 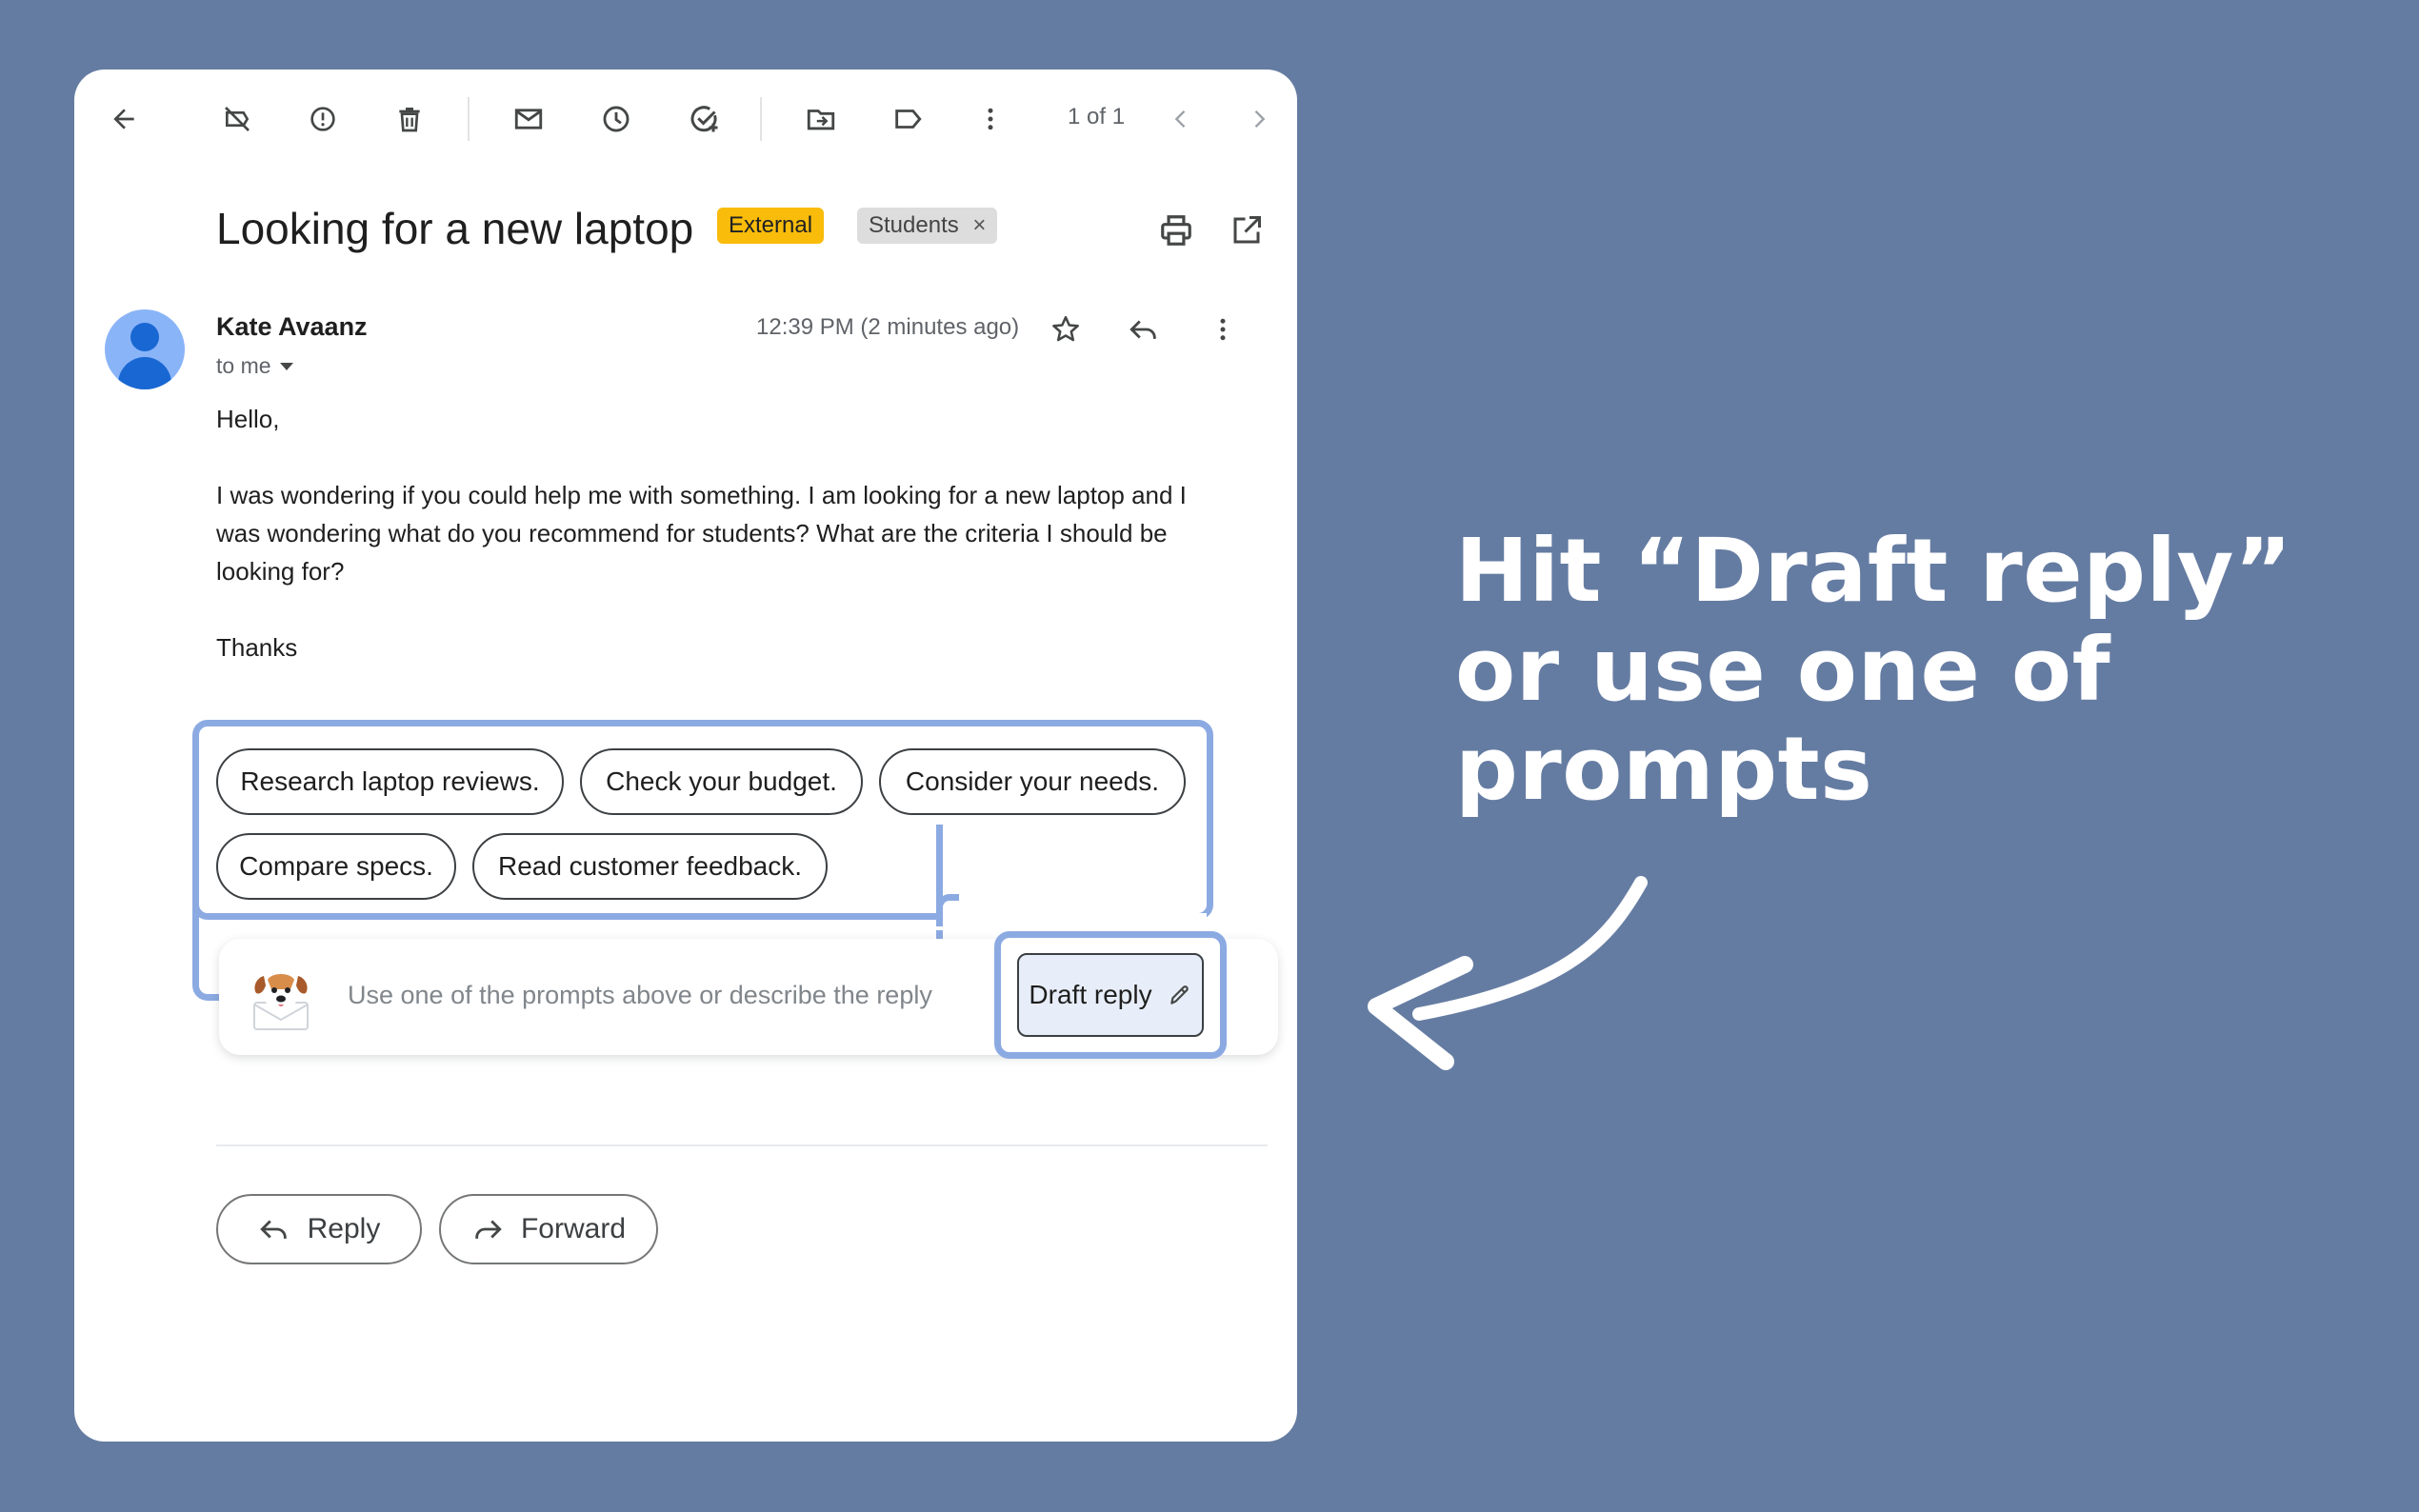 I want to click on forward-arrow-icon, so click(x=488, y=1229).